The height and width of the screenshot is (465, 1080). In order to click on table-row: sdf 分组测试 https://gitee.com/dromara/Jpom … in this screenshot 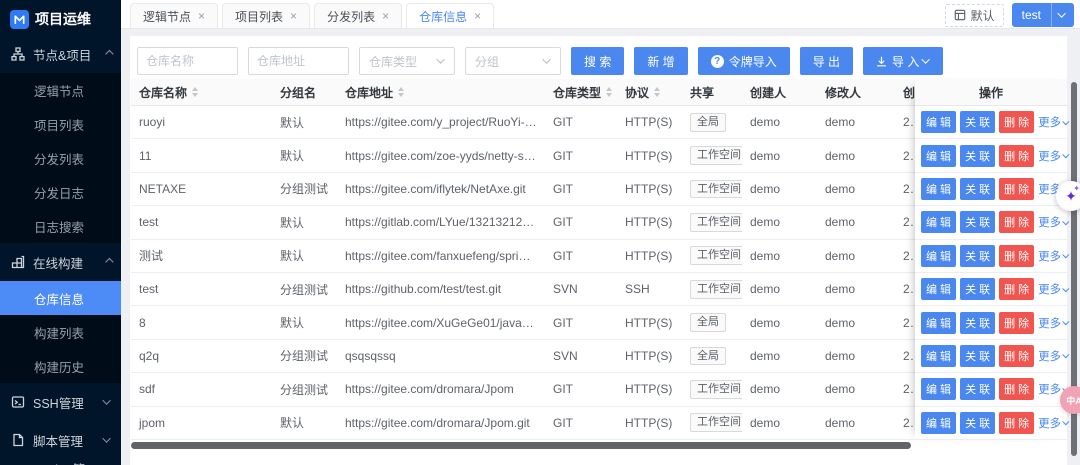, I will do `click(523, 390)`.